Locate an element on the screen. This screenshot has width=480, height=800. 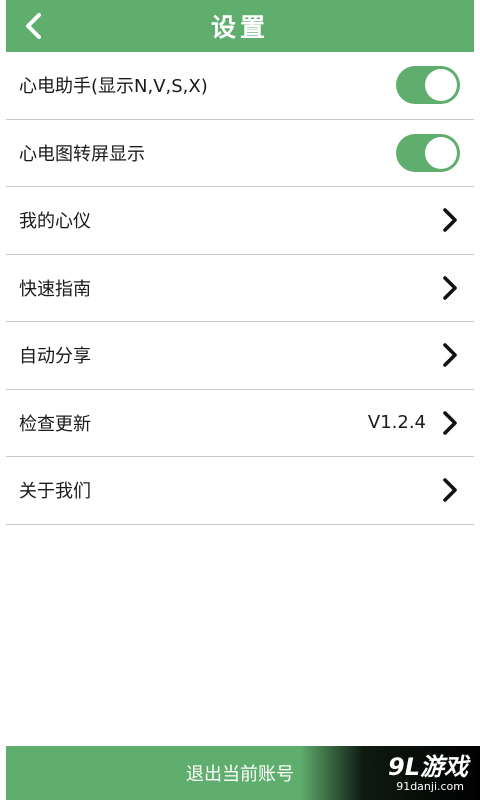
header-bar: 设置 is located at coordinates (240, 26).